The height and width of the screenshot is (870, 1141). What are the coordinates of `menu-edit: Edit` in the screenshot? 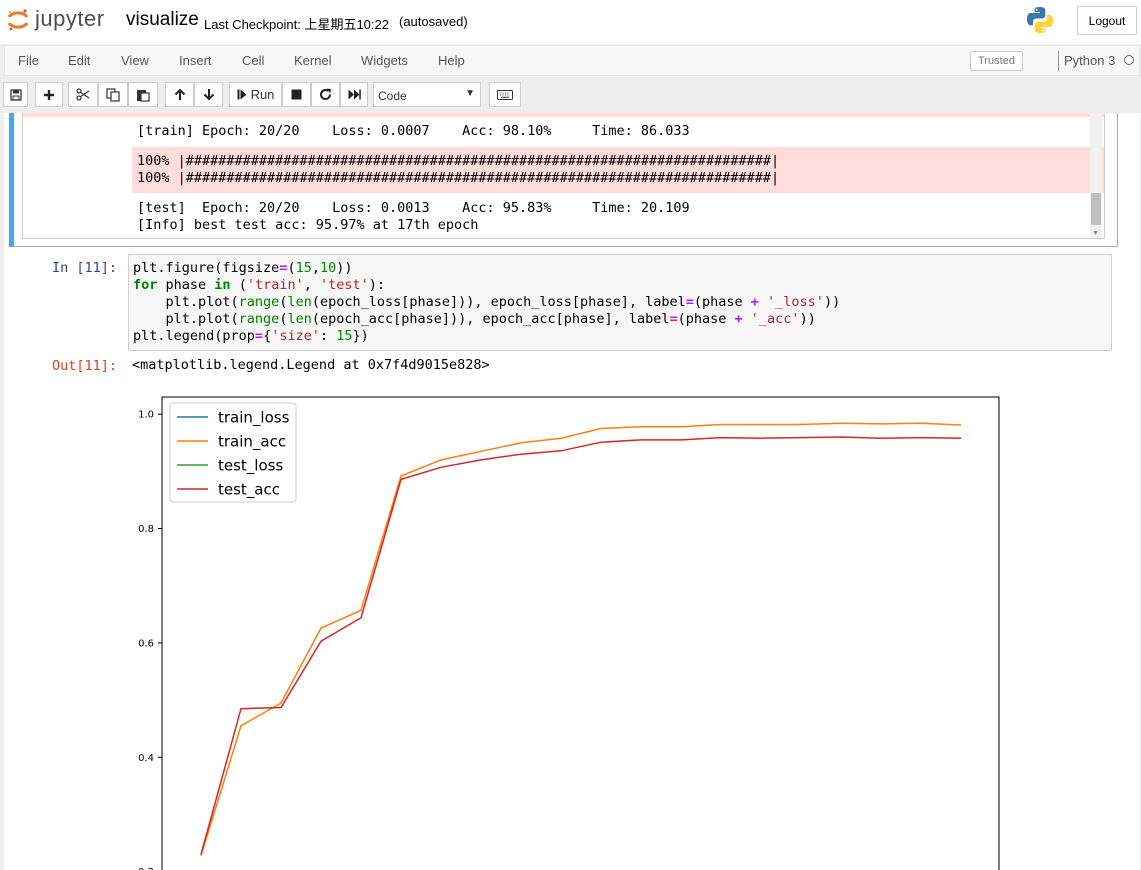 It's located at (79, 60).